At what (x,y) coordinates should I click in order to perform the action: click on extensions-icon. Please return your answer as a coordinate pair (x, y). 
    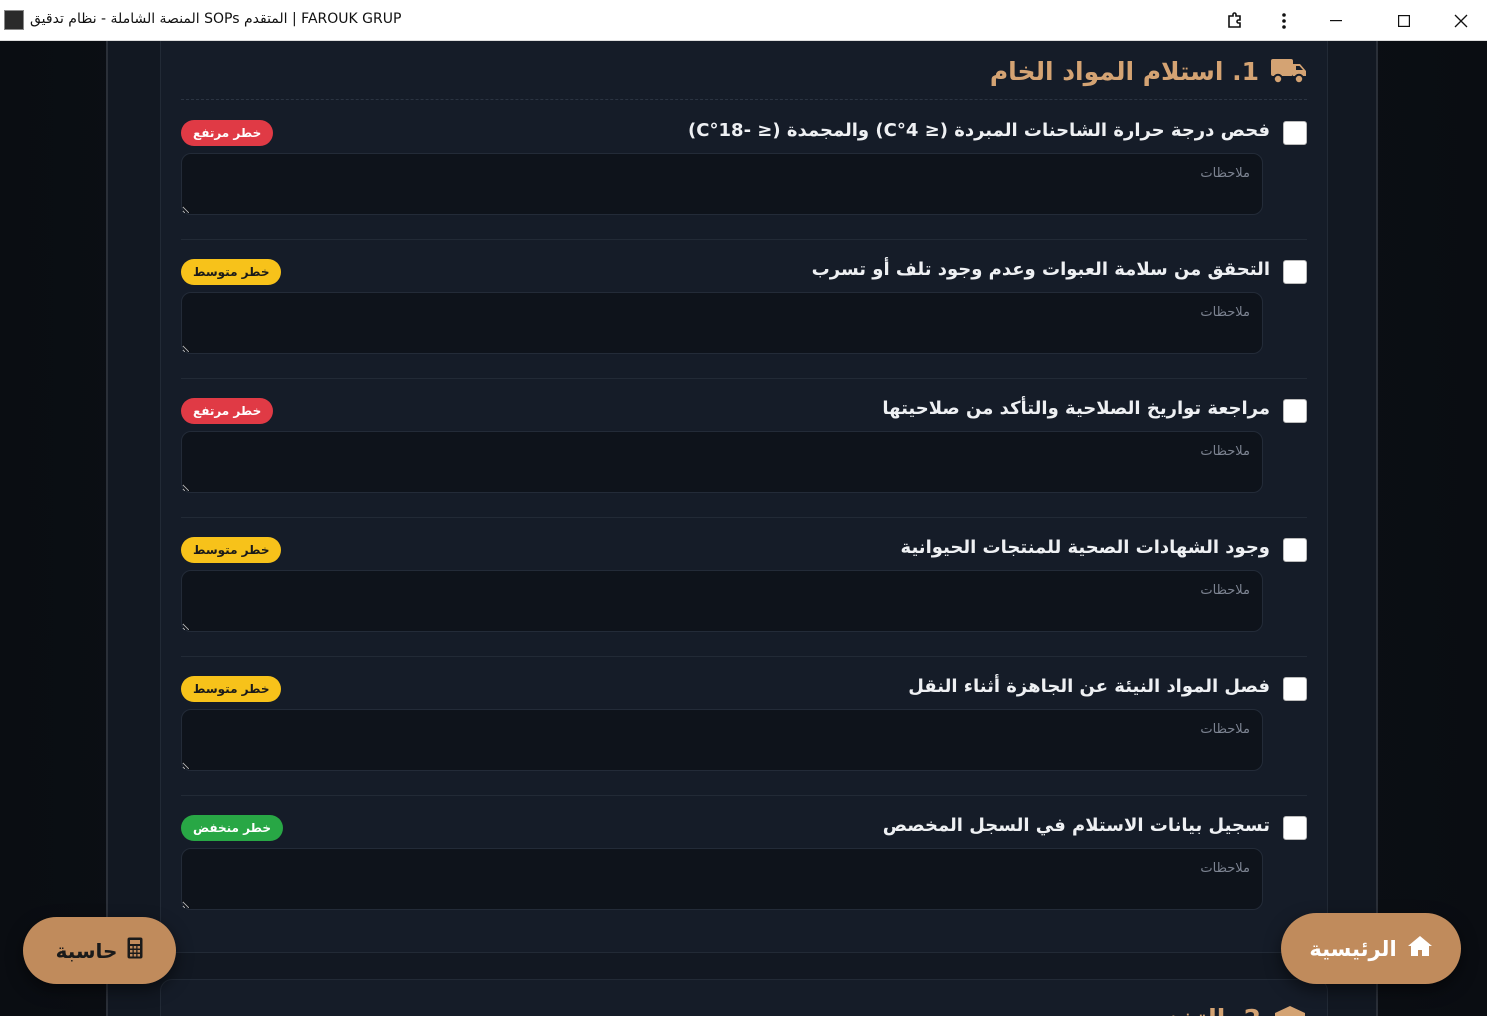
    Looking at the image, I should click on (1235, 20).